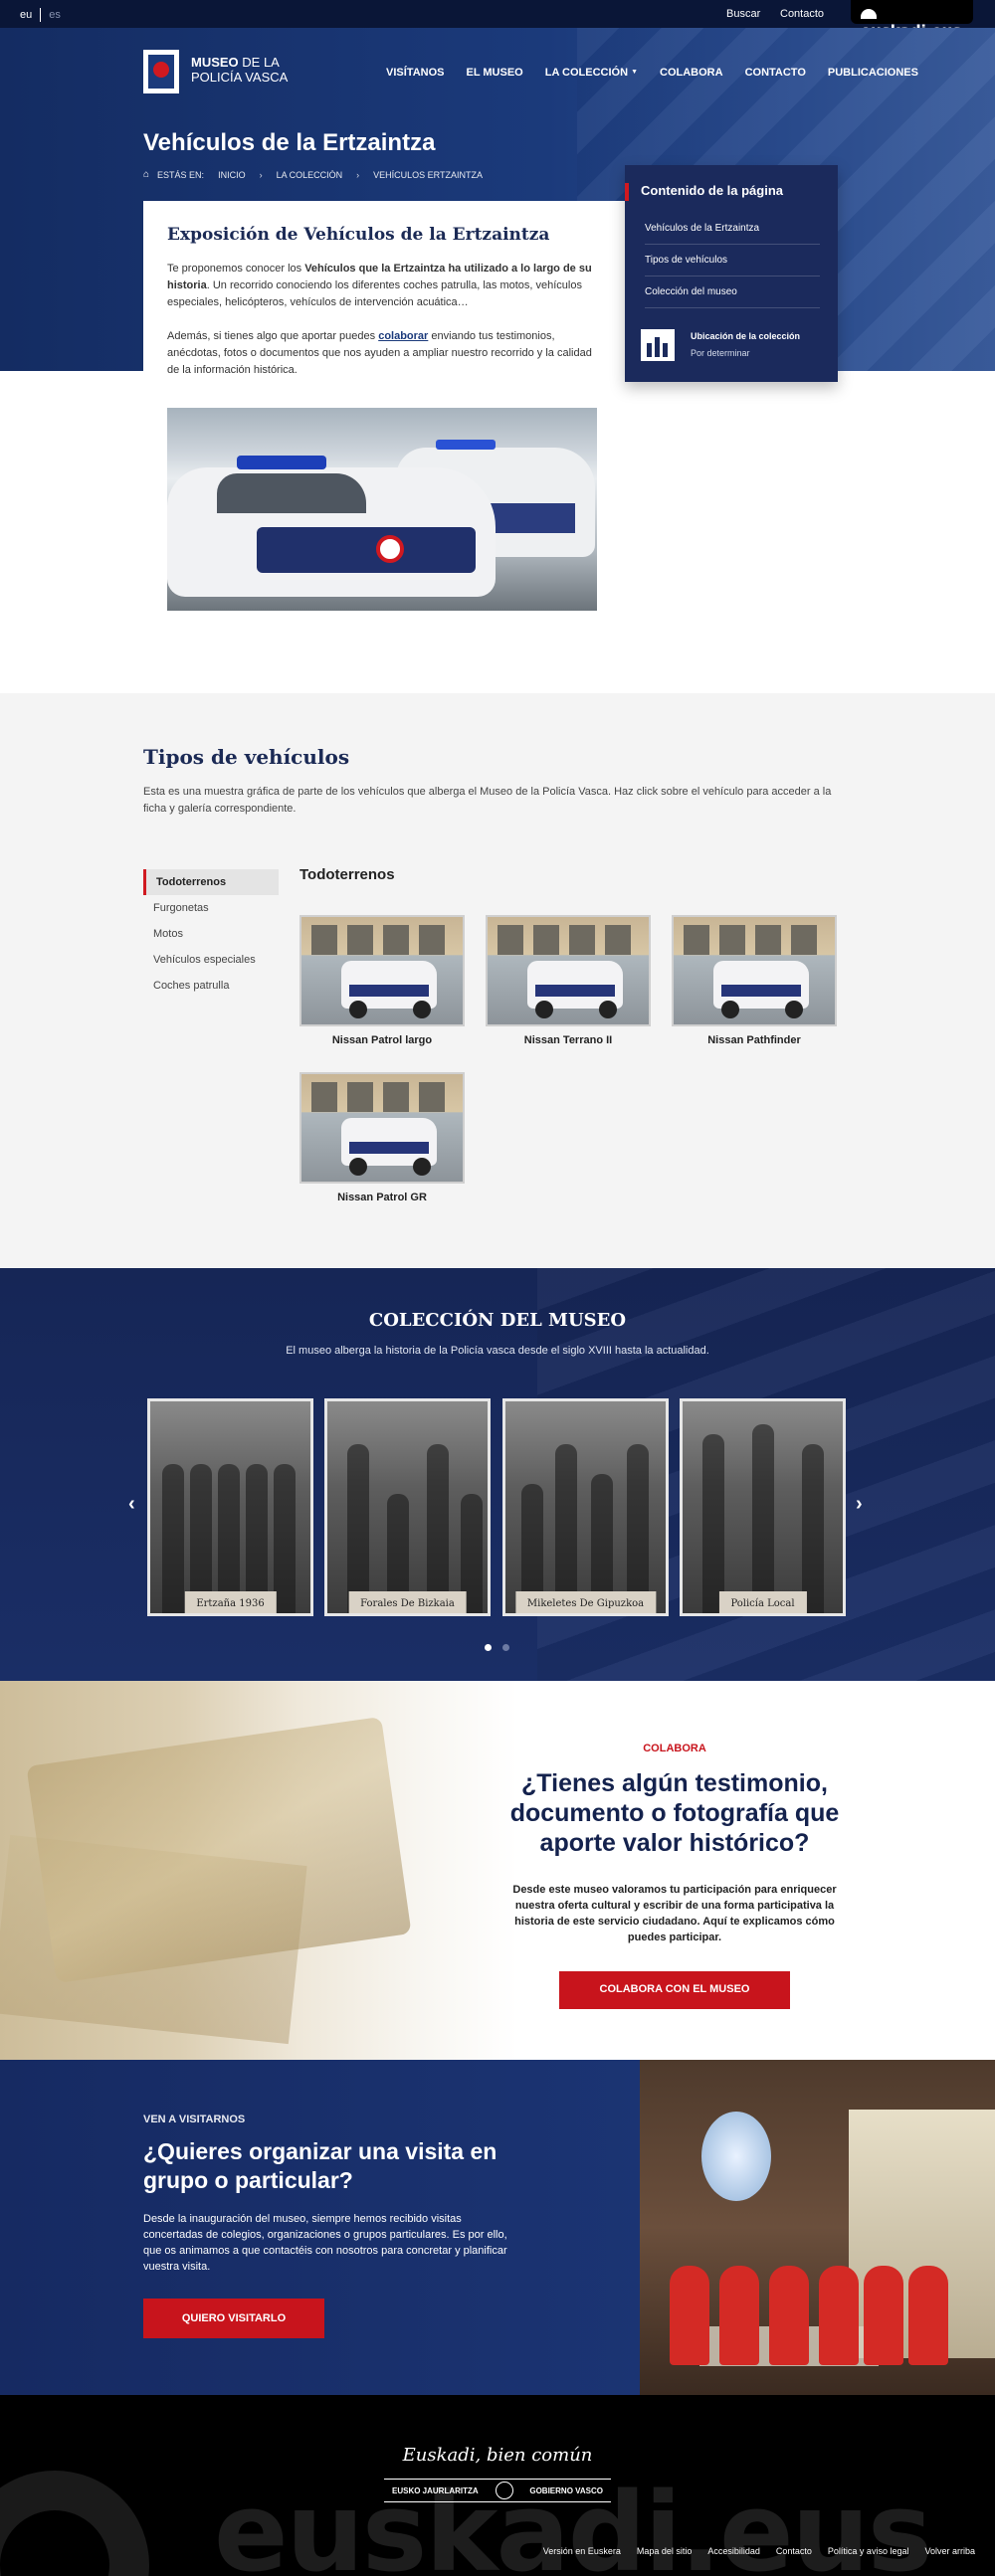 This screenshot has width=995, height=2576. I want to click on vehicle-name: Nissan Terrano II, so click(568, 1040).